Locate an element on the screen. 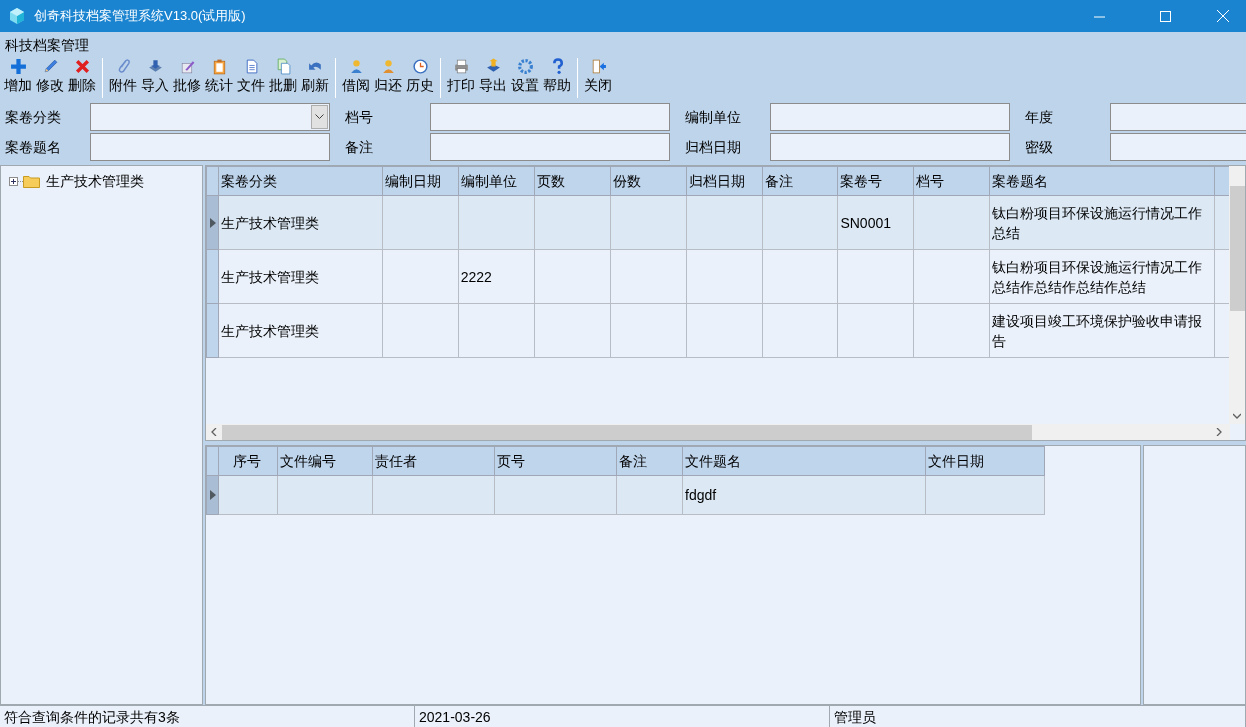  toolbar-button: 导出 is located at coordinates (493, 76).